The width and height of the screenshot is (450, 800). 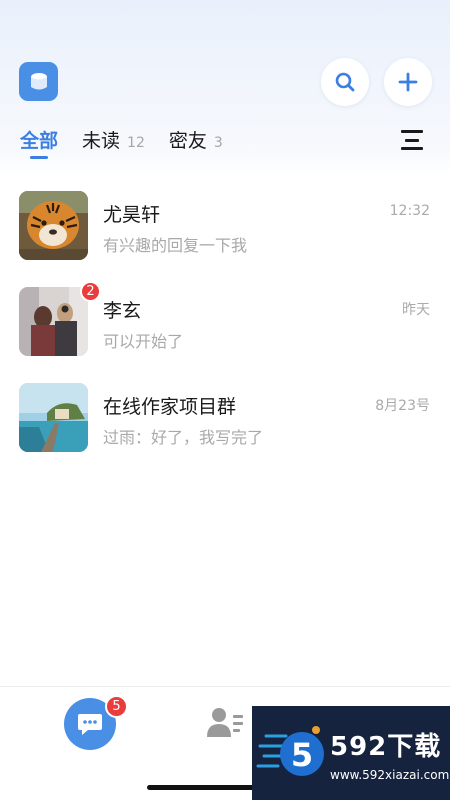 I want to click on chat-item: 尤昊轩 有兴趣的回复一下我 12:32, so click(x=225, y=236).